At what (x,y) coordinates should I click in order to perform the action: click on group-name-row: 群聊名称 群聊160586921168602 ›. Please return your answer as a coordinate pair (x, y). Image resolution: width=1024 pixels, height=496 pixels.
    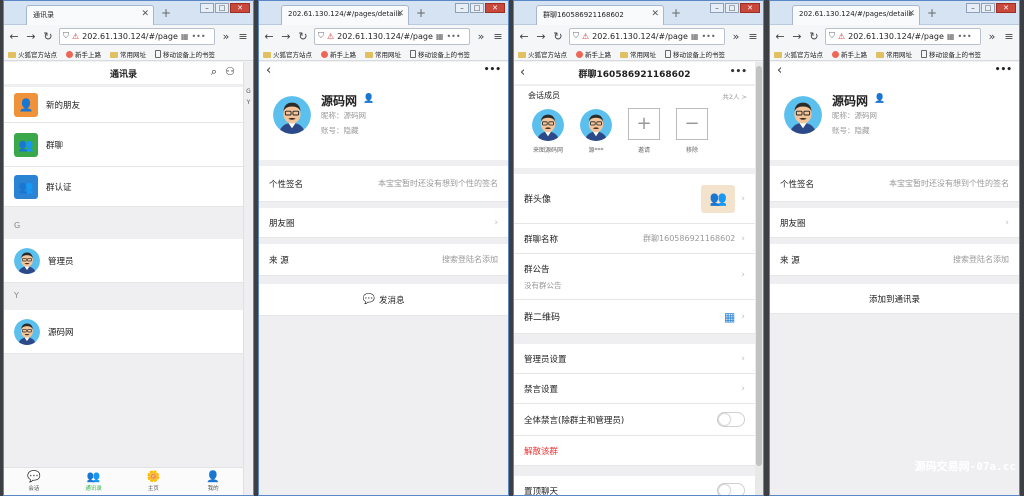
    Looking at the image, I should click on (634, 239).